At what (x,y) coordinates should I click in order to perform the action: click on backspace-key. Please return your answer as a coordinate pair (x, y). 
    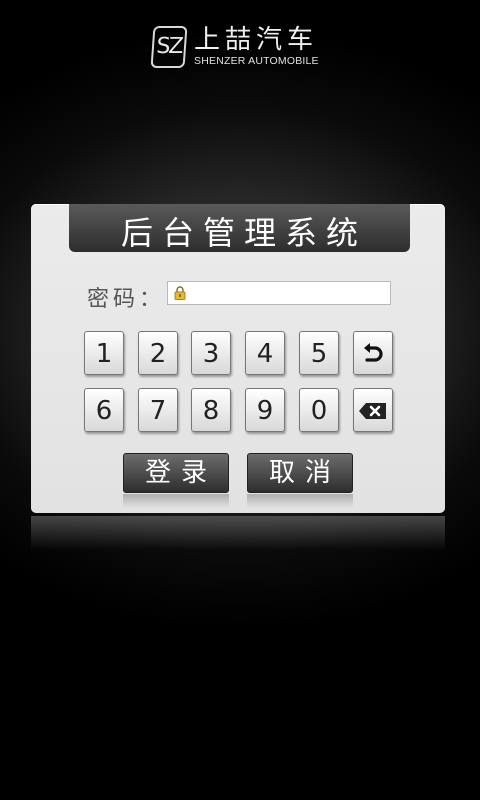
    Looking at the image, I should click on (373, 410).